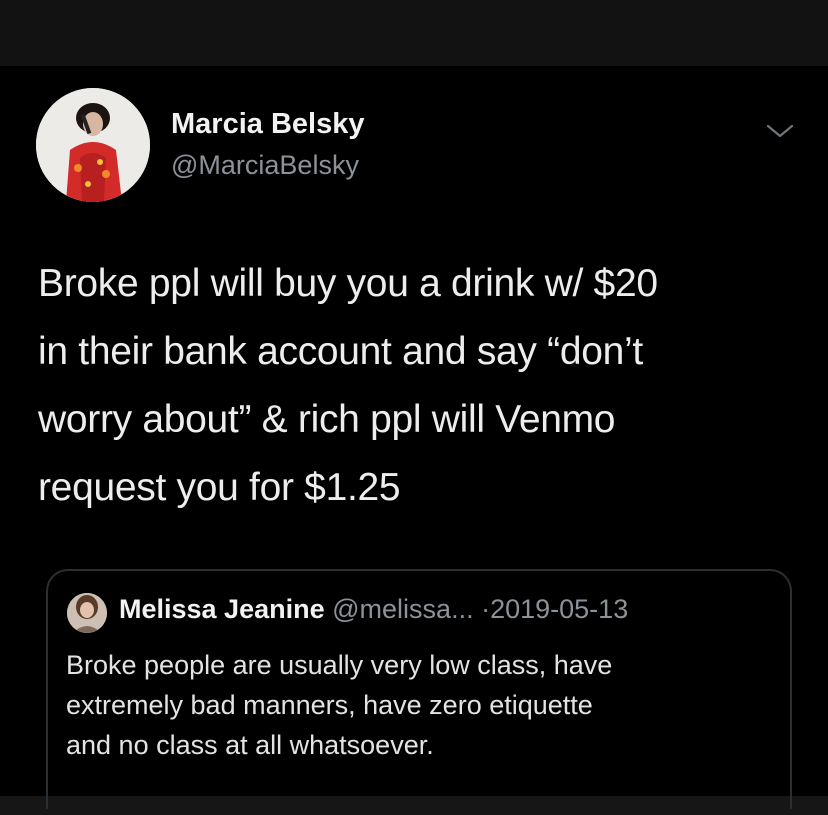  Describe the element at coordinates (265, 165) in the screenshot. I see `author-handle: @MarciaBelsky` at that location.